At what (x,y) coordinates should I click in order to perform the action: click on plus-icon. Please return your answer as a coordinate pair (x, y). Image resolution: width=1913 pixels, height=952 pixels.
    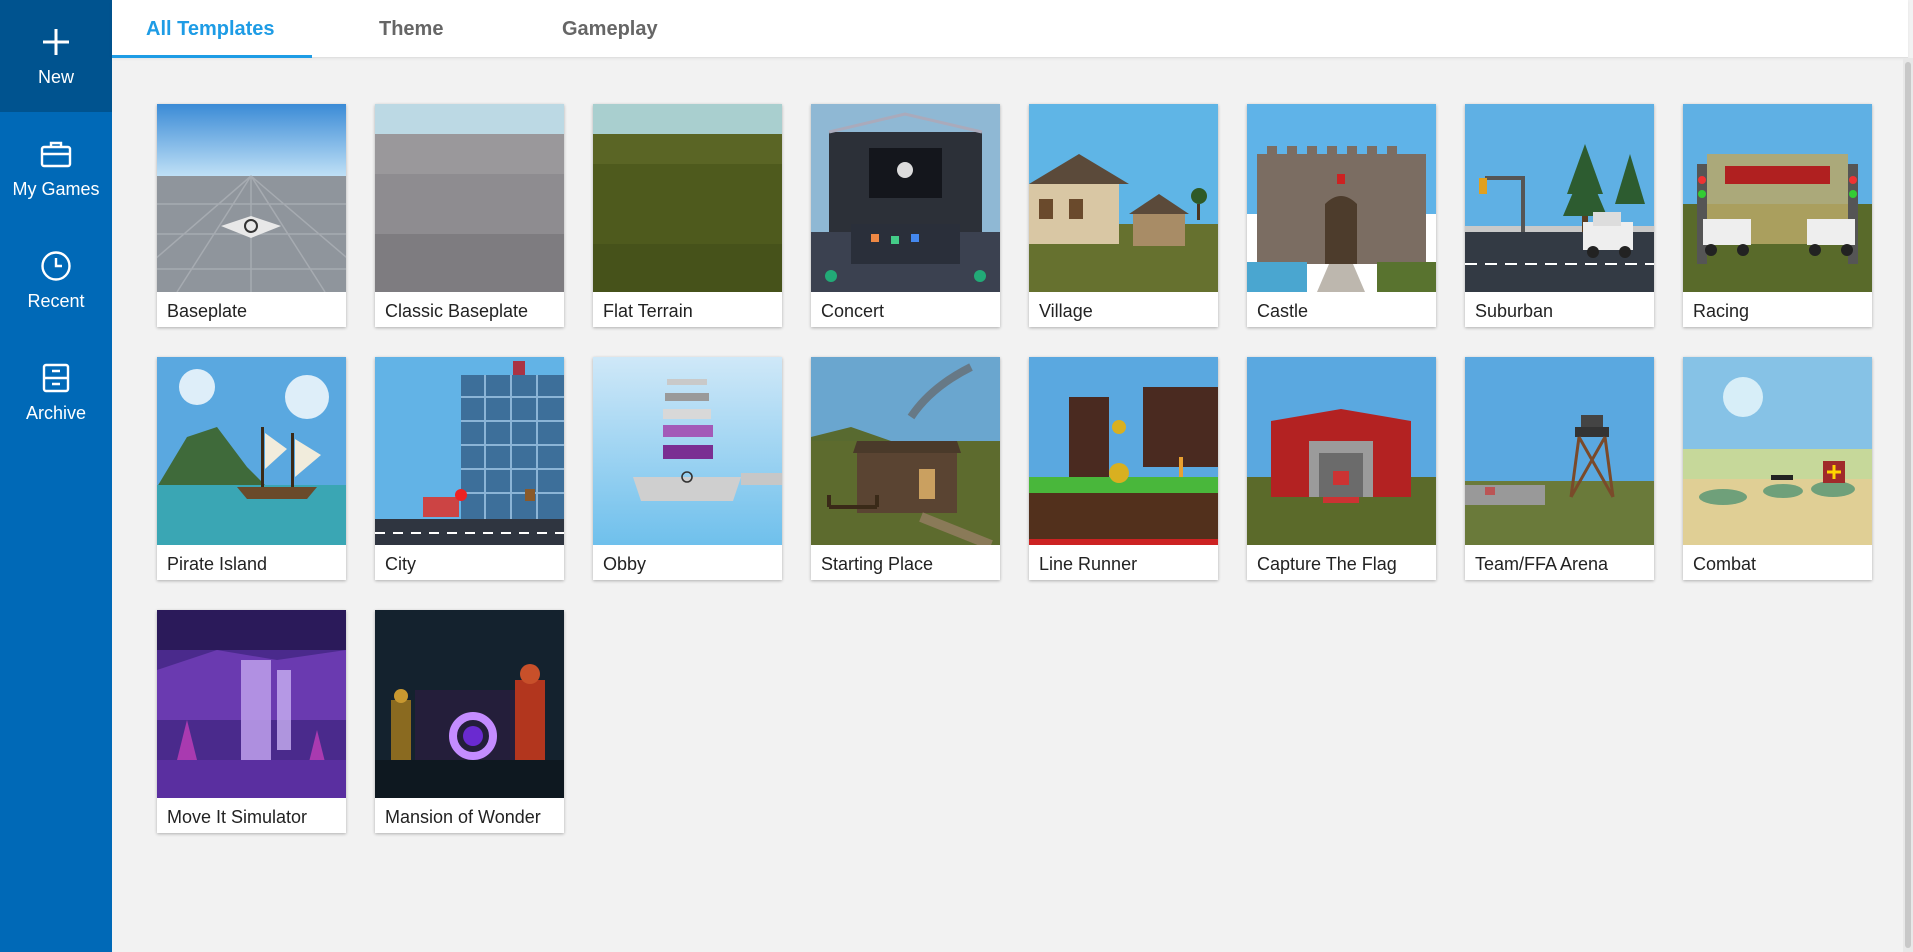
    Looking at the image, I should click on (56, 42).